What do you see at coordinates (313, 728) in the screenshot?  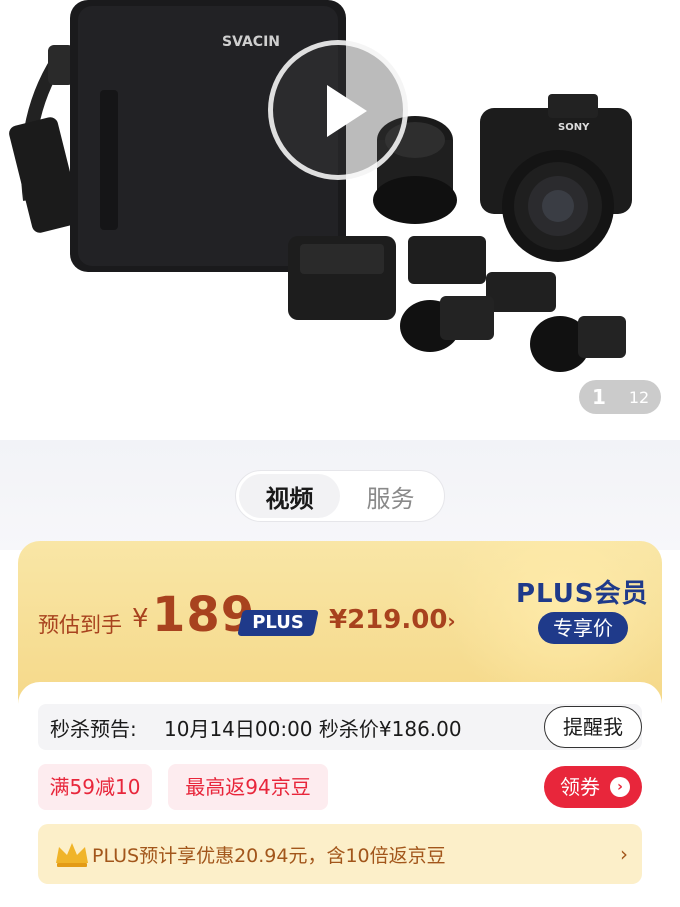 I see `flash-sale-detail: 10月14日00:00 秒杀价¥186.00` at bounding box center [313, 728].